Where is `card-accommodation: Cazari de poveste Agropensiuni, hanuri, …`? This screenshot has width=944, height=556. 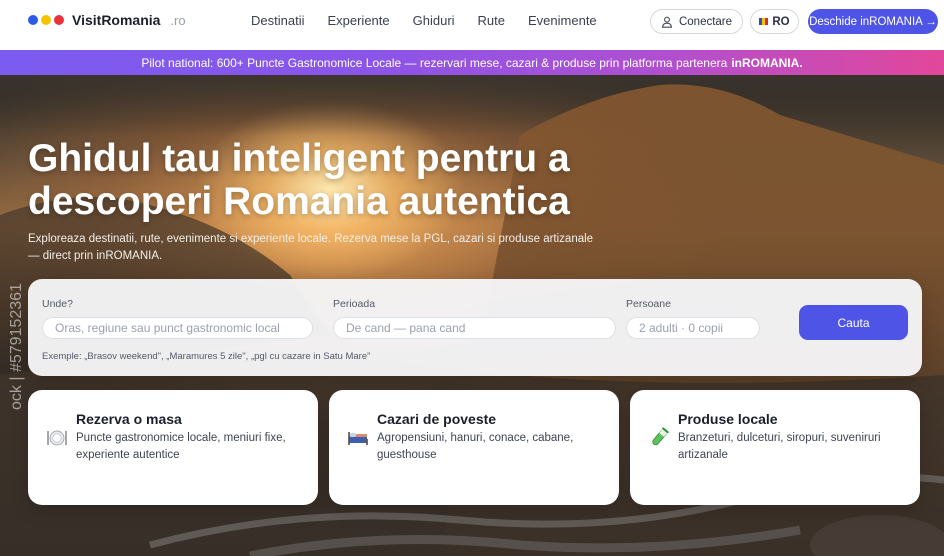 card-accommodation: Cazari de poveste Agropensiuni, hanuri, … is located at coordinates (474, 447).